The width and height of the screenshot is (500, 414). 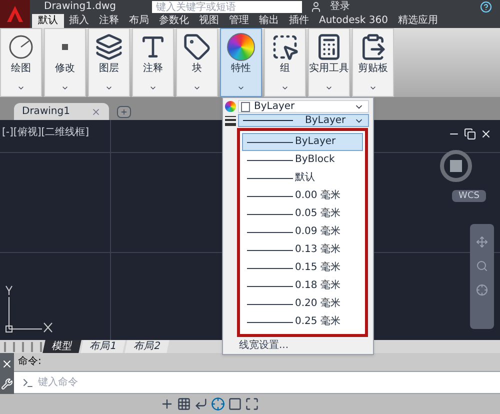 What do you see at coordinates (109, 47) in the screenshot?
I see `layers-icon` at bounding box center [109, 47].